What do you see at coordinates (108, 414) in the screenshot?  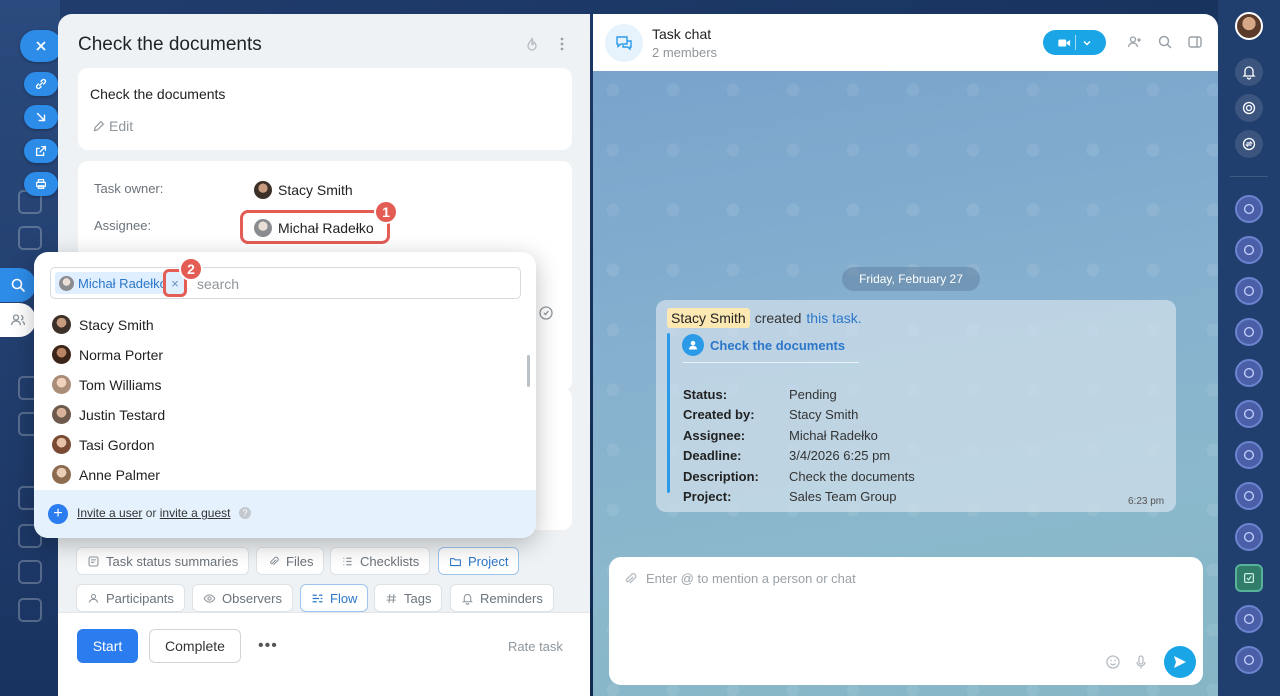 I see `user-option: Justin Testard` at bounding box center [108, 414].